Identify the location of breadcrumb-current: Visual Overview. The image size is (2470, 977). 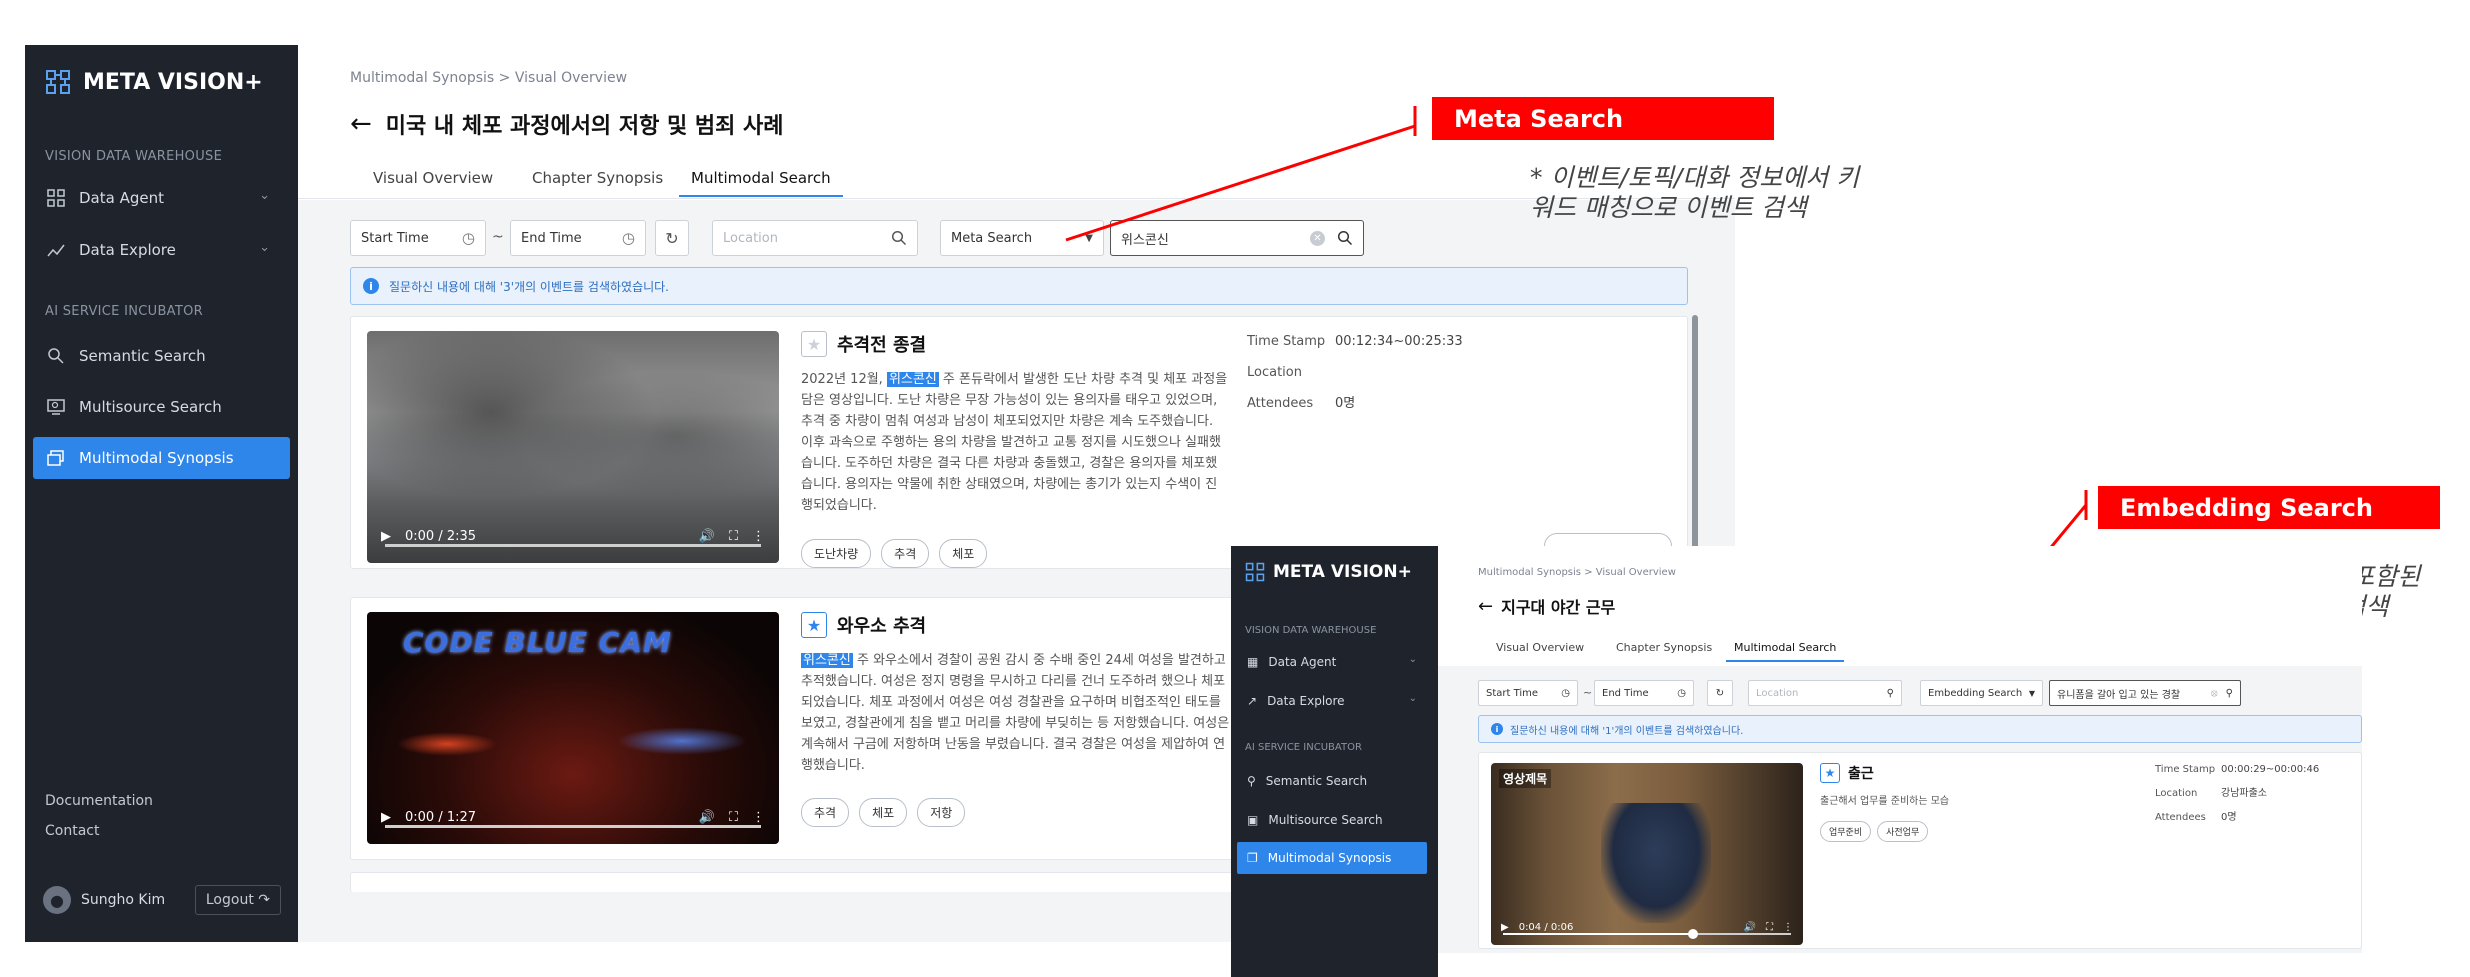
(1635, 572).